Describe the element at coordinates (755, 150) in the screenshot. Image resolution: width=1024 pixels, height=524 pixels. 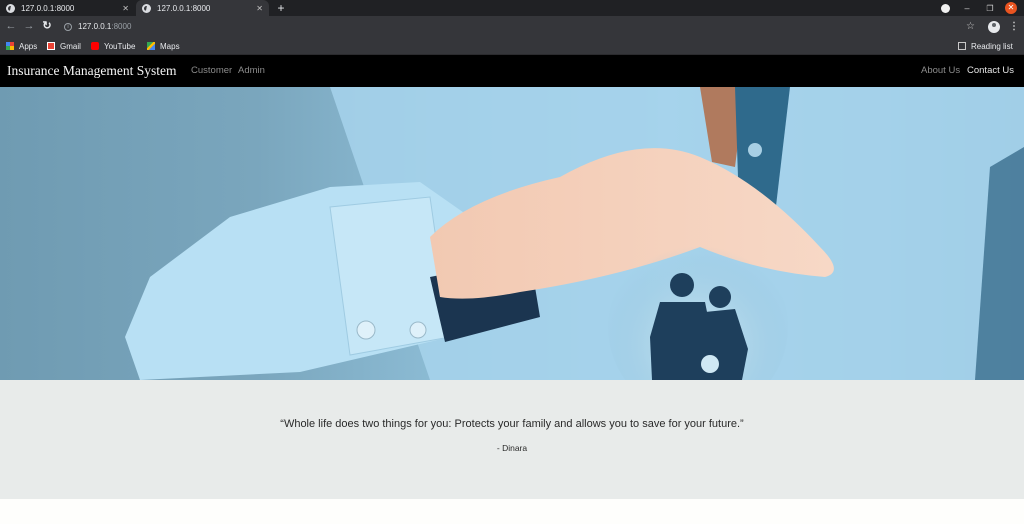
I see `shirt-button` at that location.